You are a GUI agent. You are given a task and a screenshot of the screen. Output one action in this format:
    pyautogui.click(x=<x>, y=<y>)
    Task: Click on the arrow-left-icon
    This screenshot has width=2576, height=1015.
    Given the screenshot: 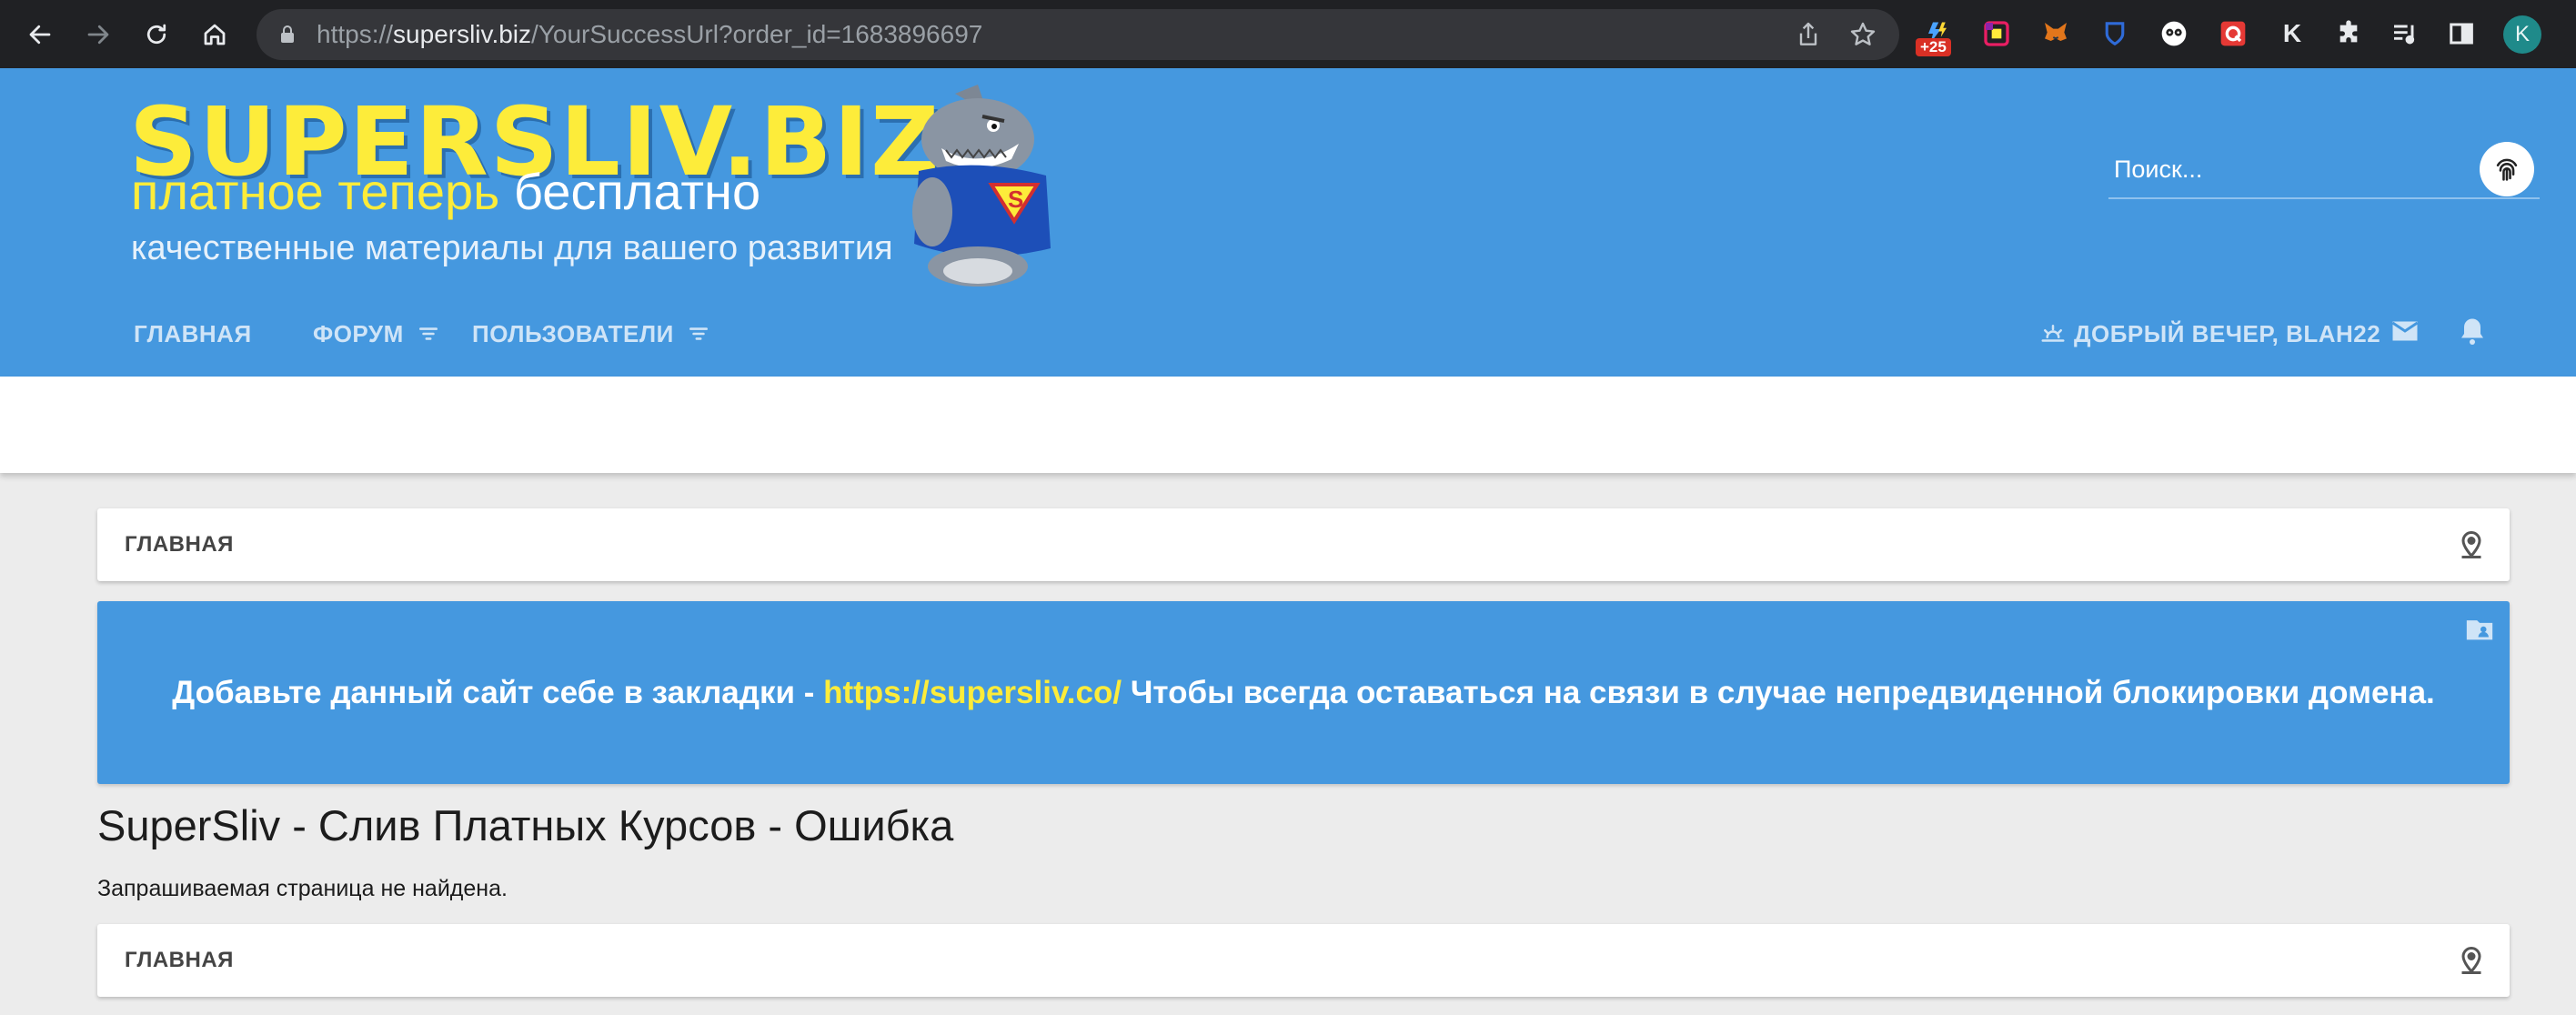 What is the action you would take?
    pyautogui.click(x=40, y=35)
    